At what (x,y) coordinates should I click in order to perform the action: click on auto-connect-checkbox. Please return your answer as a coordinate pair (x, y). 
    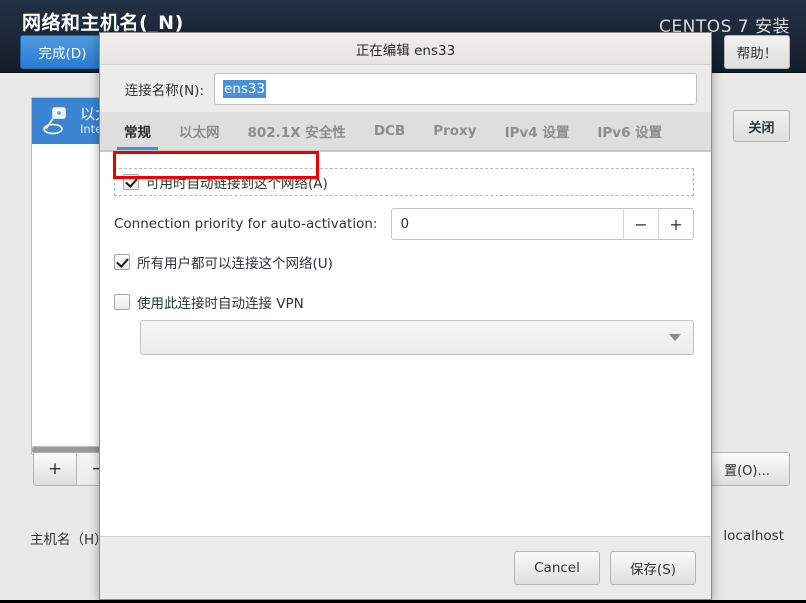
    Looking at the image, I should click on (131, 182).